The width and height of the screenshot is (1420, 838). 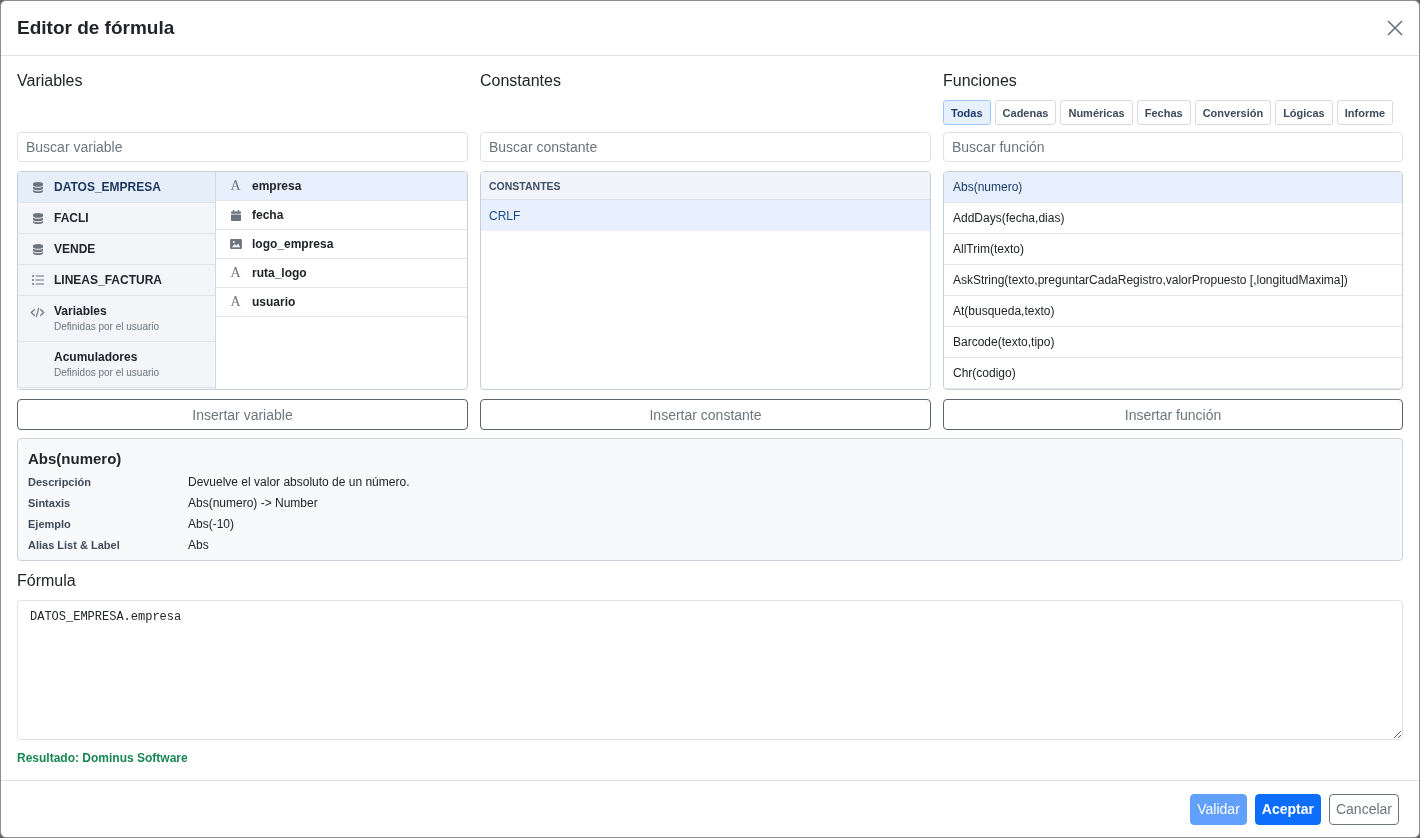 What do you see at coordinates (1173, 147) in the screenshot?
I see `search-field: Buscar función` at bounding box center [1173, 147].